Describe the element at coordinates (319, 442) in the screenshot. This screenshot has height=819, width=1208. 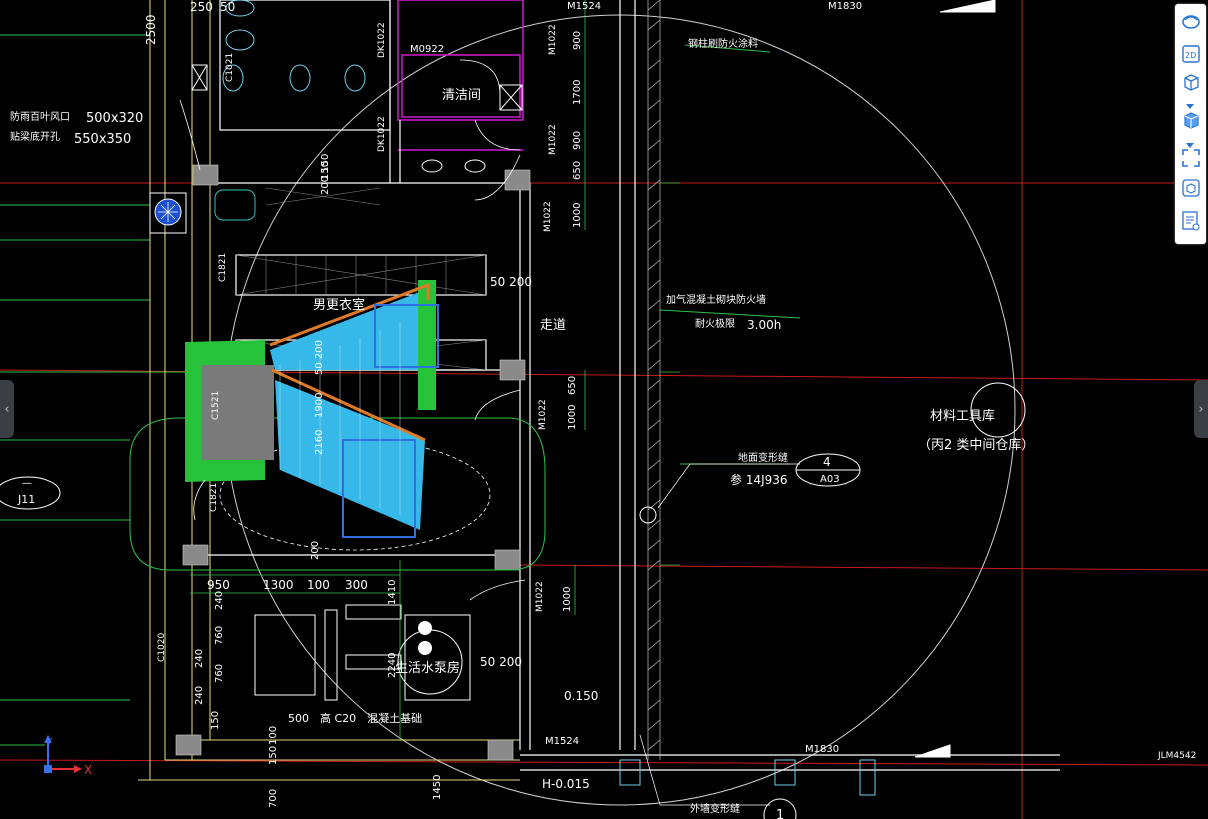
I see `d-2160: 2160` at that location.